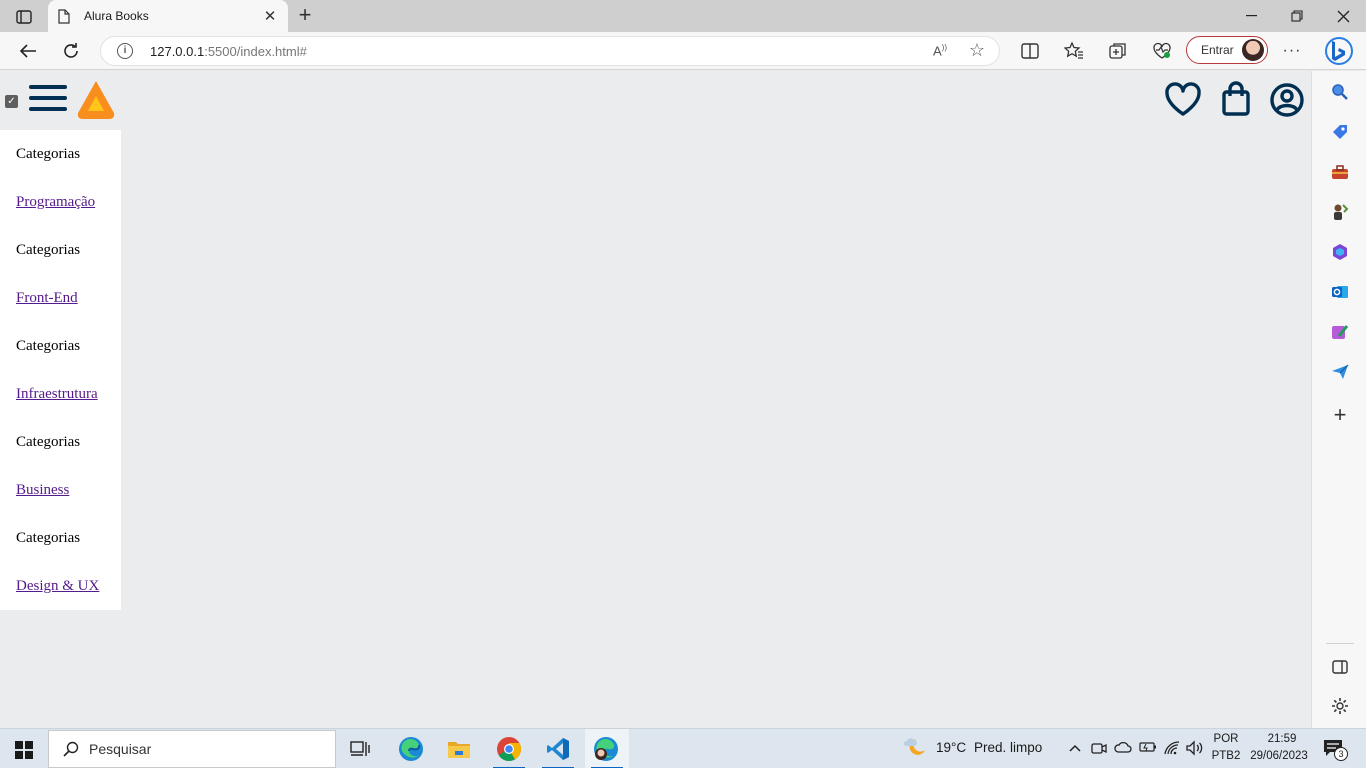 This screenshot has height=768, width=1366. I want to click on clock-time: 21:59, so click(1282, 739).